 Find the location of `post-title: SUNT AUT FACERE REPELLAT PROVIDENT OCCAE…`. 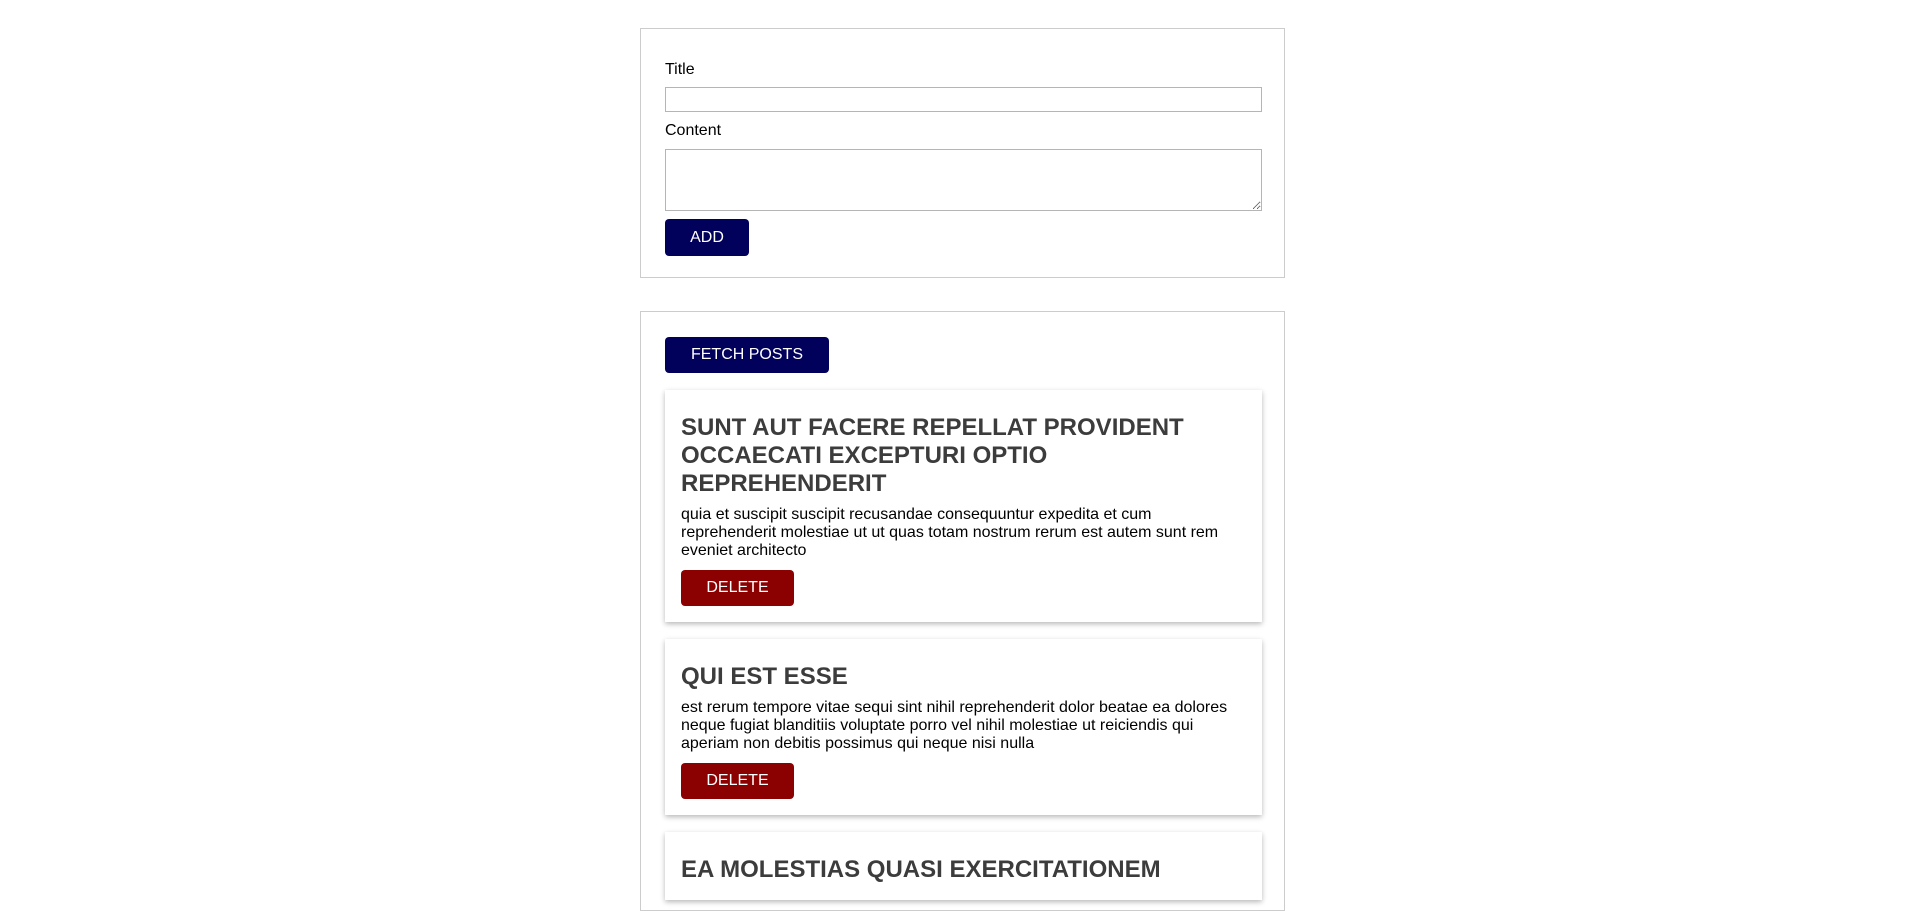

post-title: SUNT AUT FACERE REPELLAT PROVIDENT OCCAE… is located at coordinates (932, 455).